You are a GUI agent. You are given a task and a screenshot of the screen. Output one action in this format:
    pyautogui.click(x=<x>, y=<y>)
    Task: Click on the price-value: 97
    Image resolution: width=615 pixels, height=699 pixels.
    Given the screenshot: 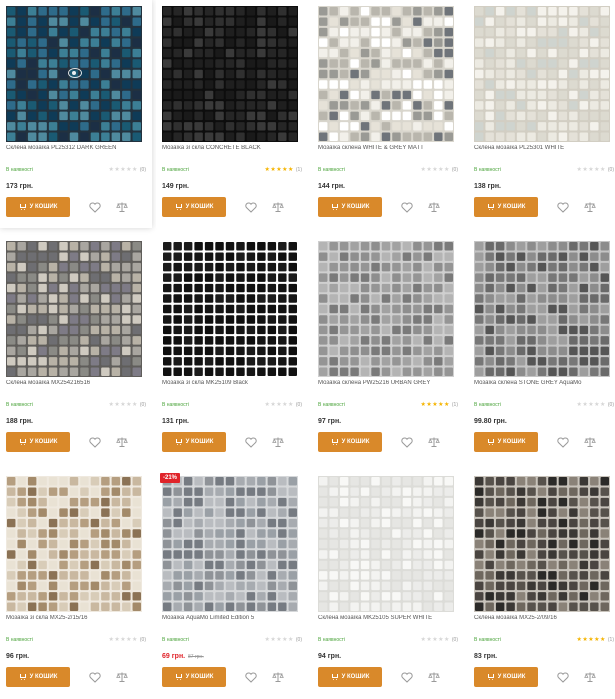 What is the action you would take?
    pyautogui.click(x=322, y=421)
    